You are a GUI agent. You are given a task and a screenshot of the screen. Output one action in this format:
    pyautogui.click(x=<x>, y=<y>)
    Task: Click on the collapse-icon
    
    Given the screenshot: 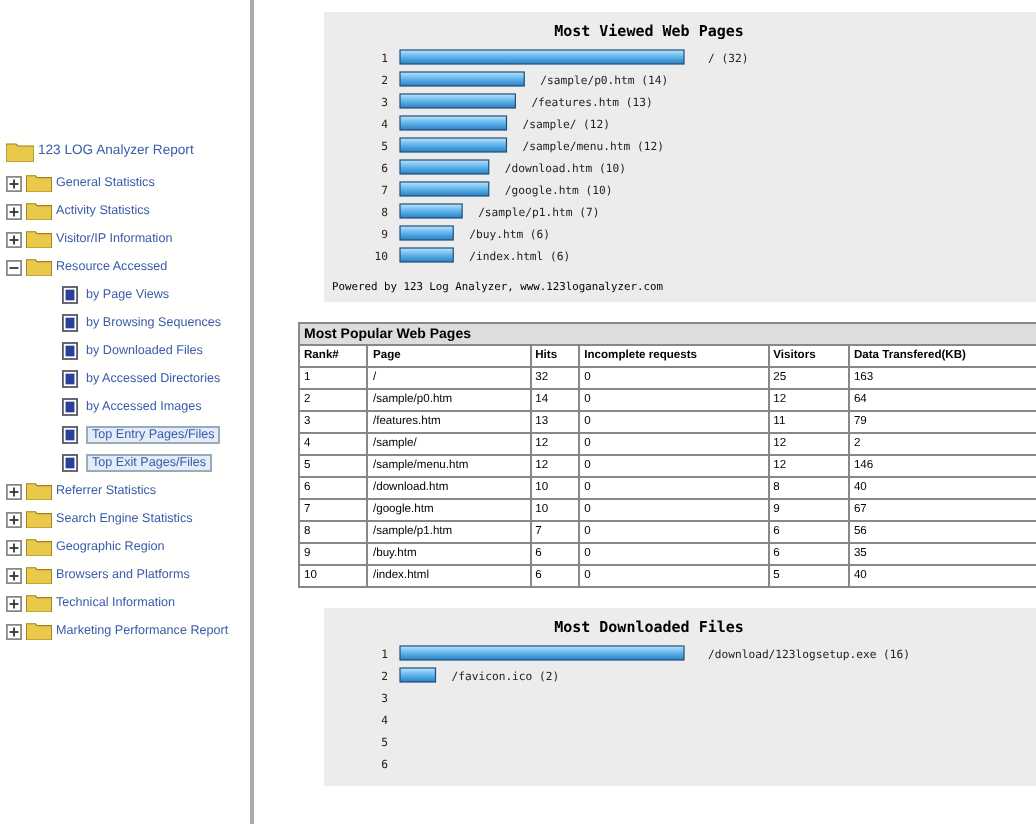 What is the action you would take?
    pyautogui.click(x=14, y=267)
    